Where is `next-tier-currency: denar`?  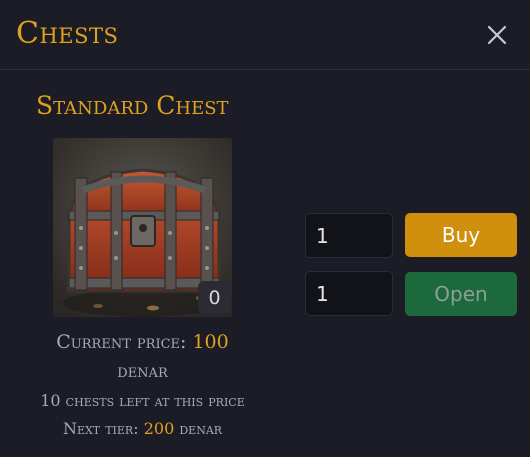 next-tier-currency: denar is located at coordinates (201, 428).